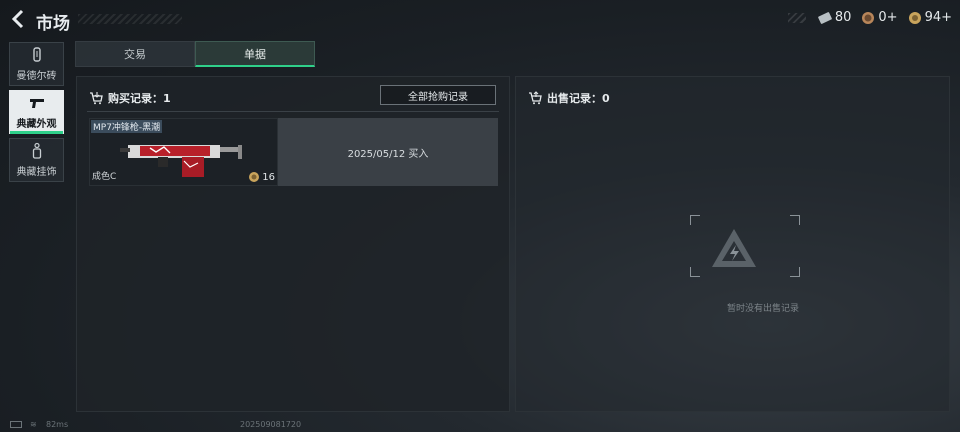 Image resolution: width=960 pixels, height=432 pixels. I want to click on currency-medal-value: 94+, so click(938, 17).